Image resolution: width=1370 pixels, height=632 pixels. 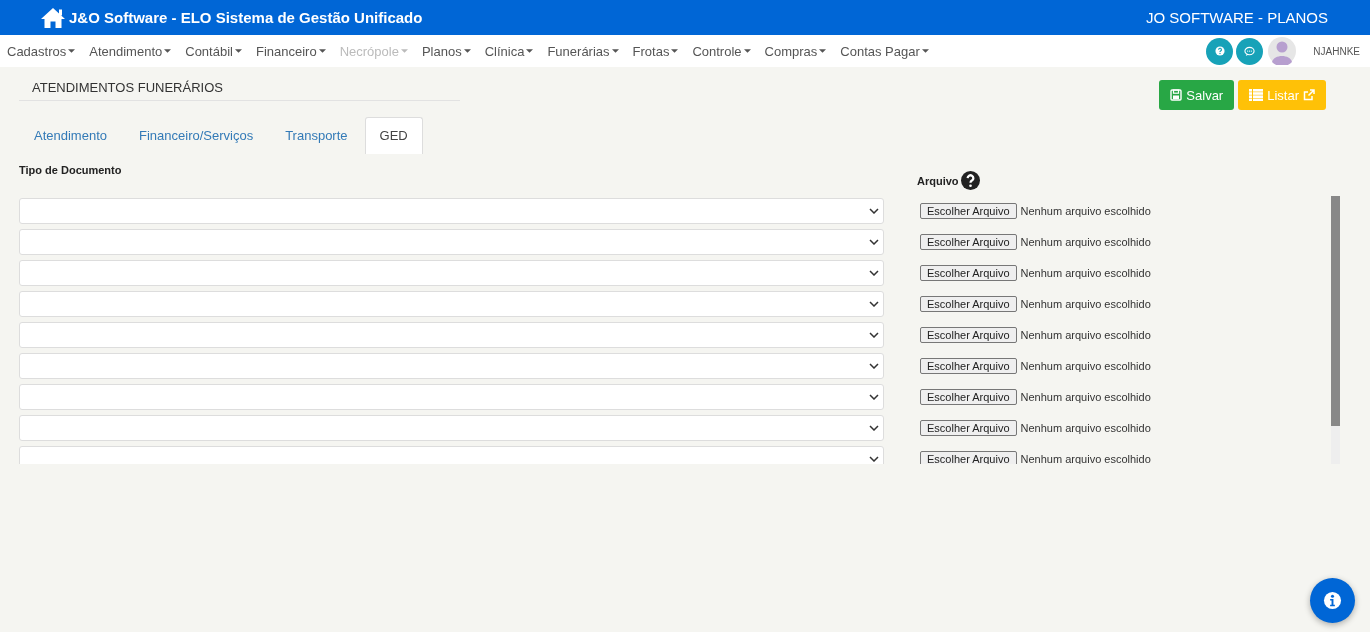 What do you see at coordinates (71, 171) in the screenshot?
I see `field-label: Tipo de Documento` at bounding box center [71, 171].